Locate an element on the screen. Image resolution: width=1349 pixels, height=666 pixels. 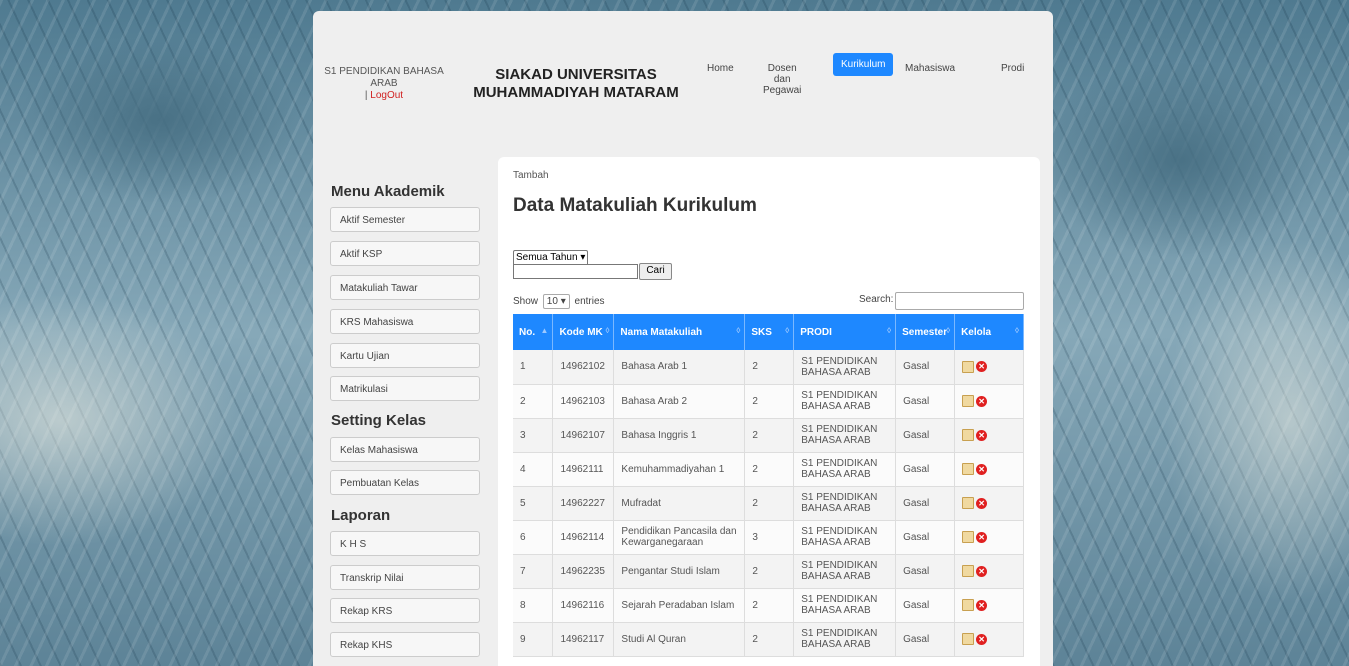
col-header-kelola: Kelola ◊ is located at coordinates (989, 332).